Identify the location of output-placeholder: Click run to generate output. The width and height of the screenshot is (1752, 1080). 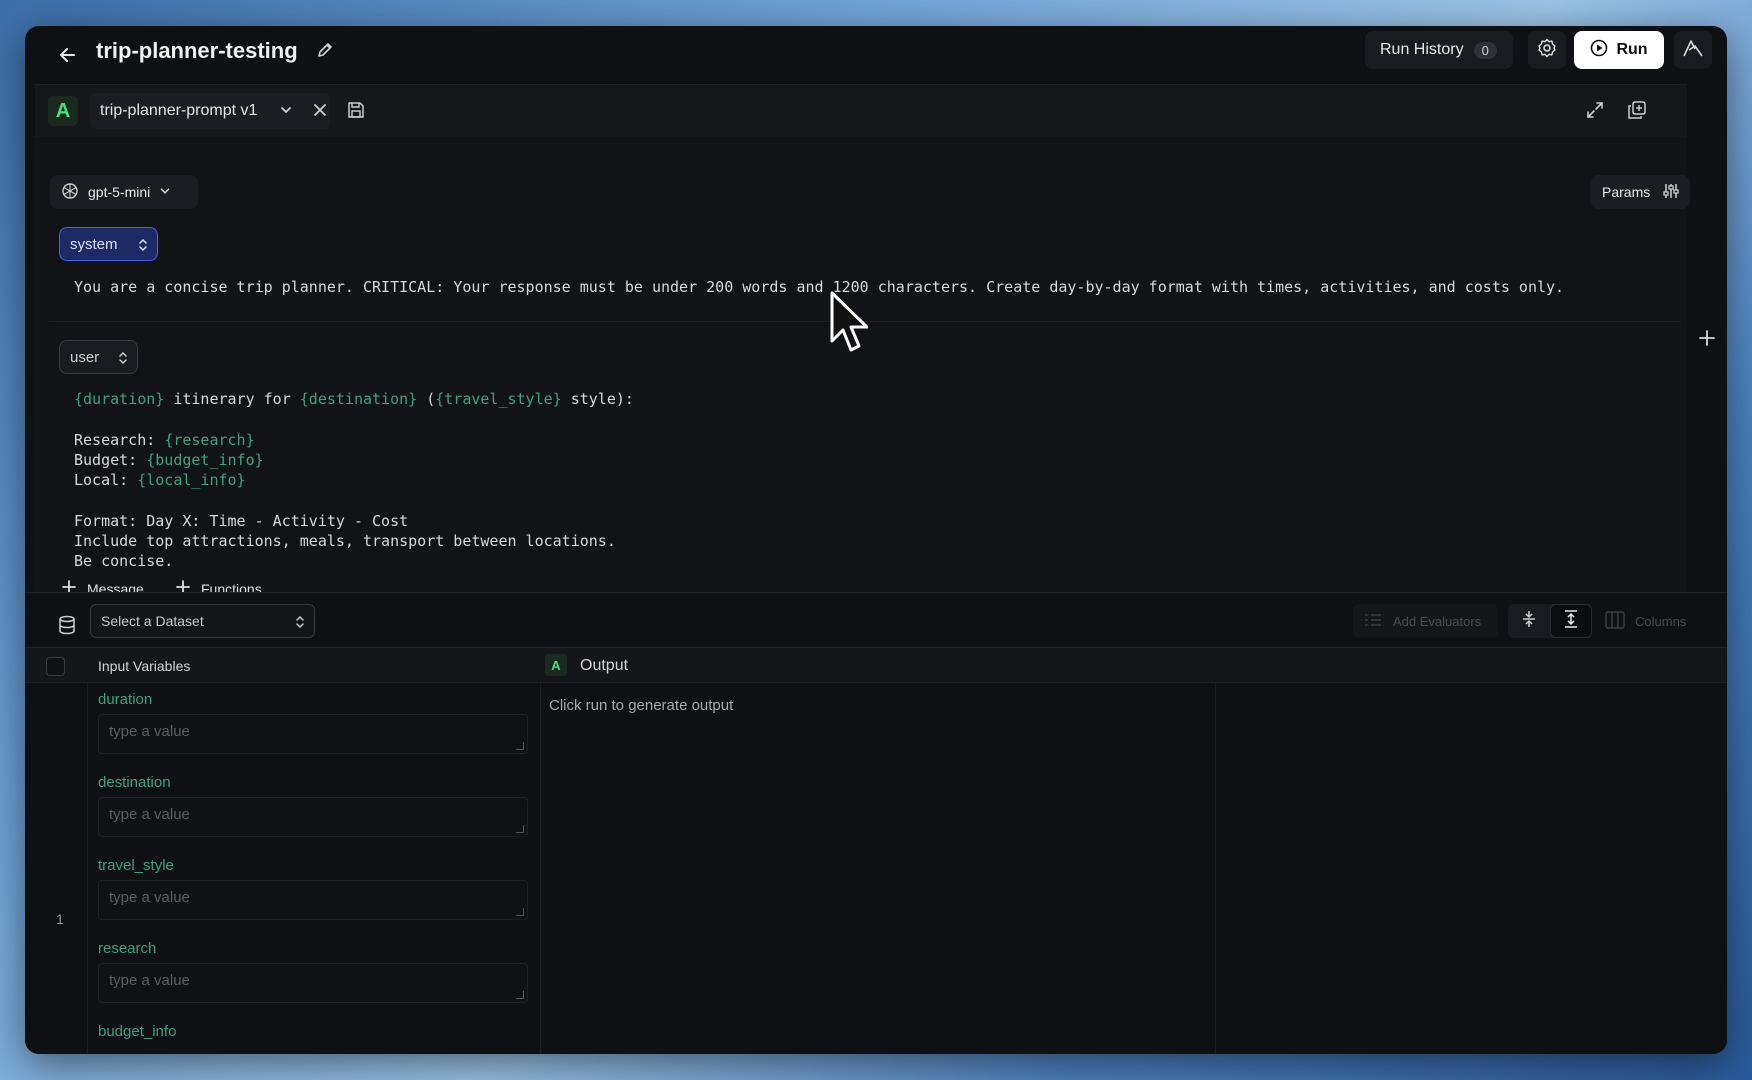
(641, 705).